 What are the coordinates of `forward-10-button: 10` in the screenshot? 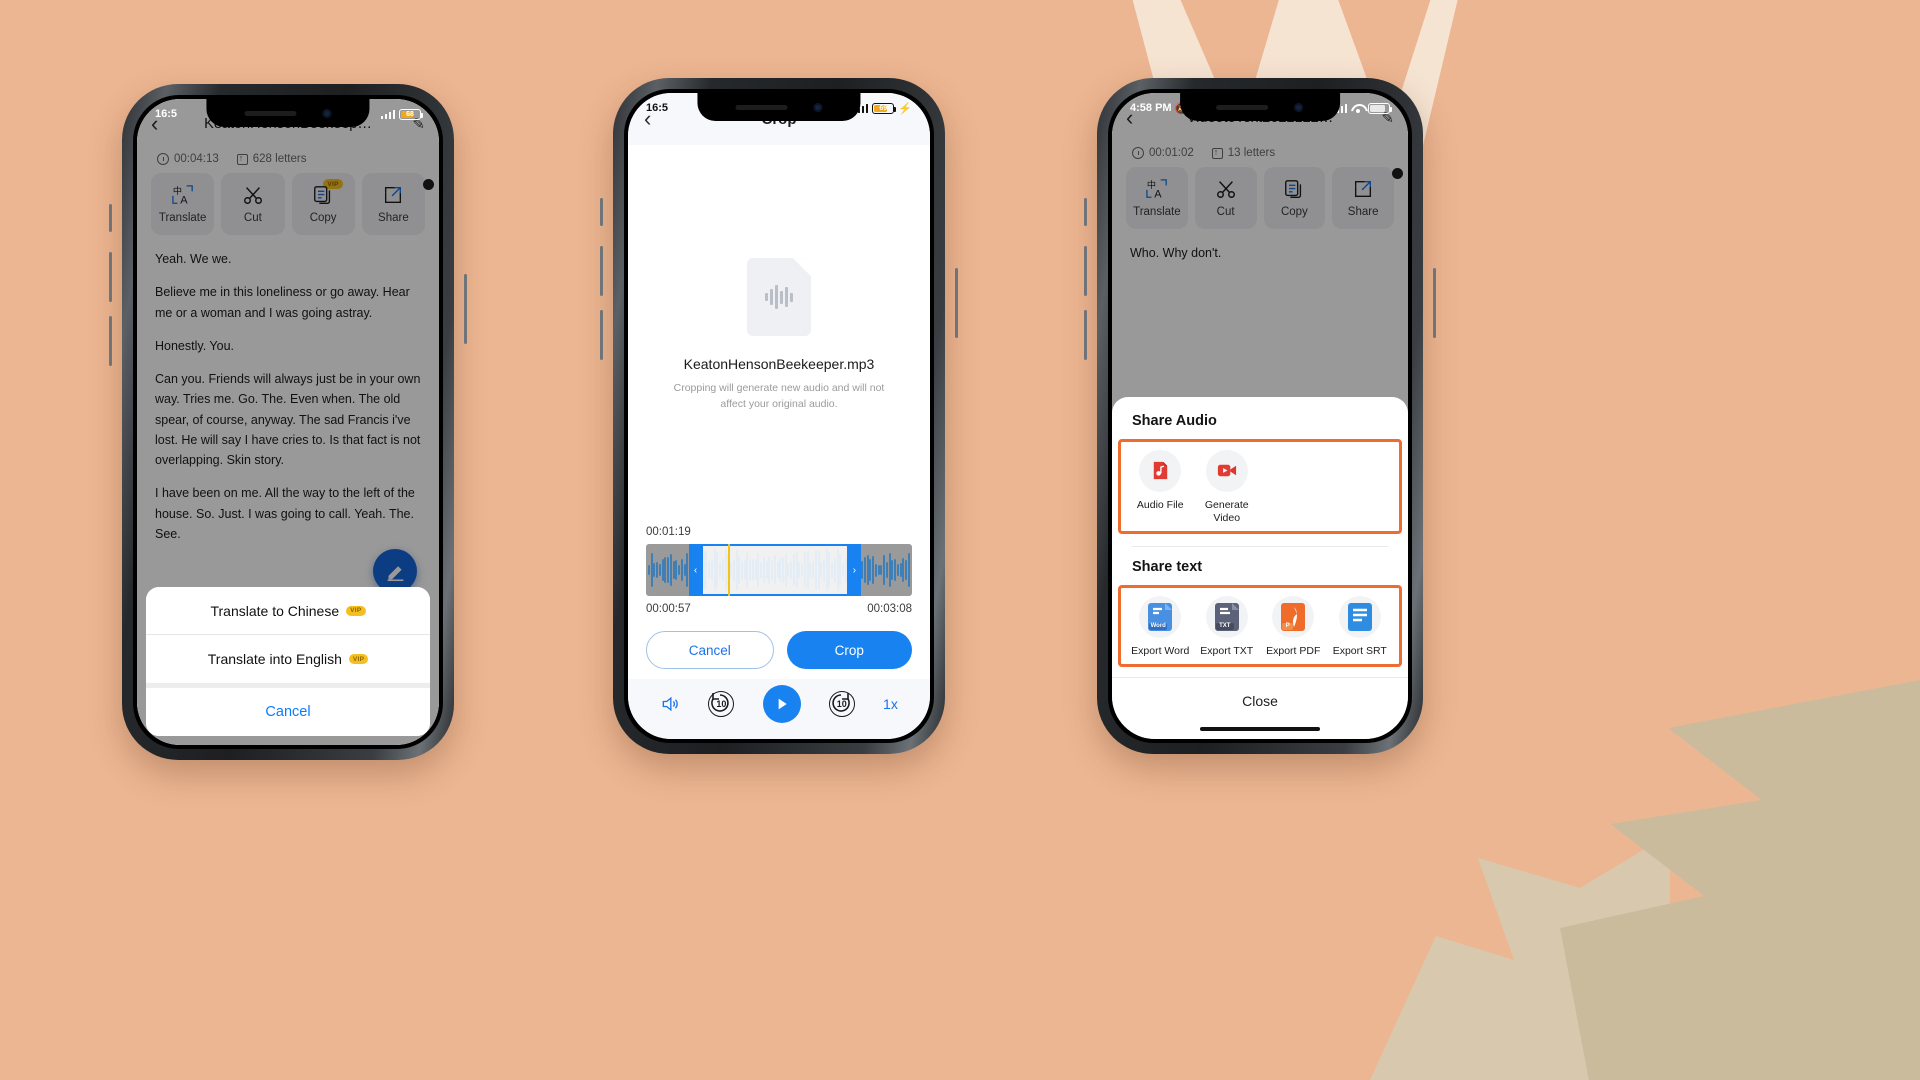 It's located at (841, 704).